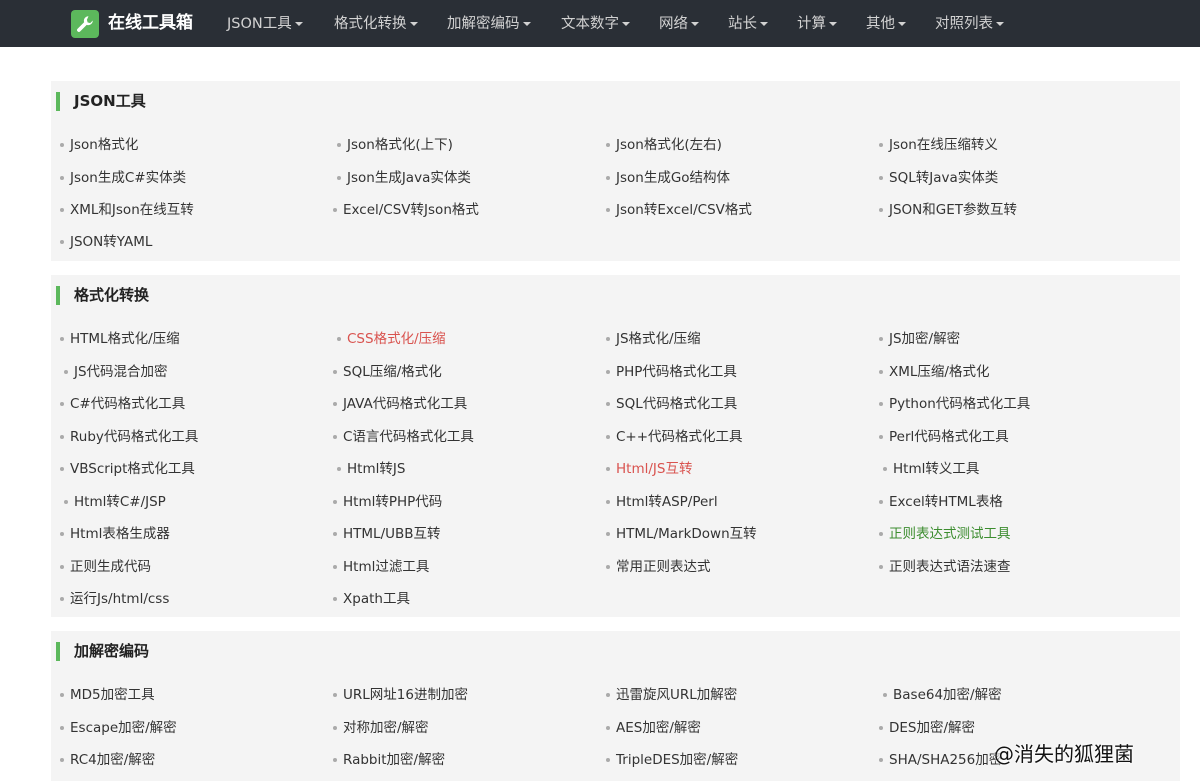  I want to click on tool-link: JS格式化/压缩, so click(653, 339).